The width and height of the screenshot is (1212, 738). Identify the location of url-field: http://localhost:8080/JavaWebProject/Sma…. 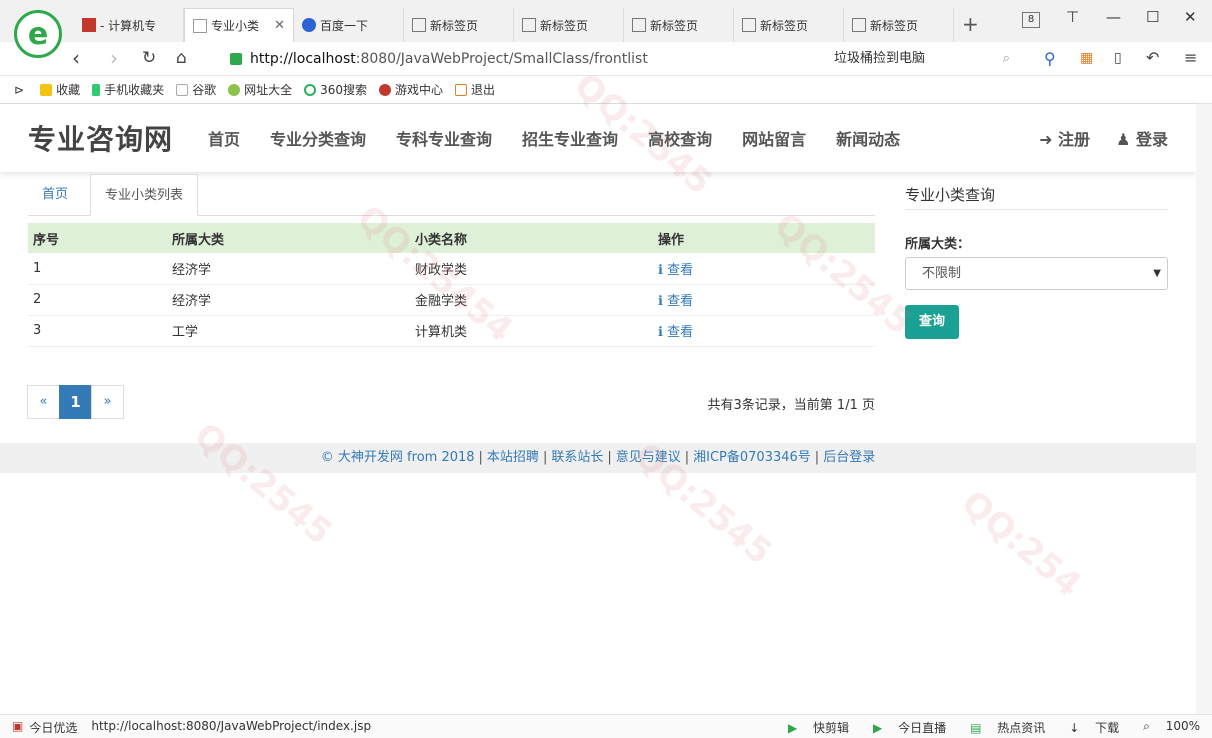
(520, 59).